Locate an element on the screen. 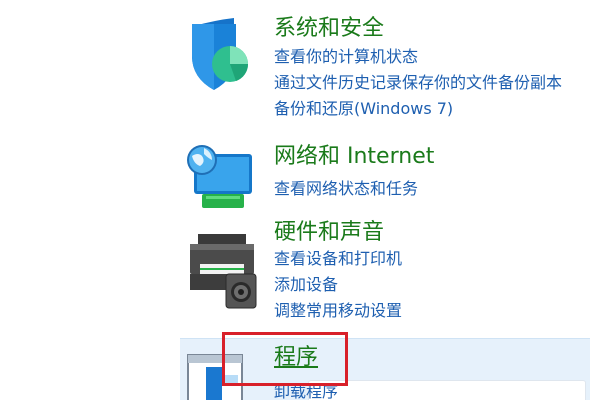 The image size is (590, 400). category-title-network-internet: 网络和 Internet is located at coordinates (354, 157).